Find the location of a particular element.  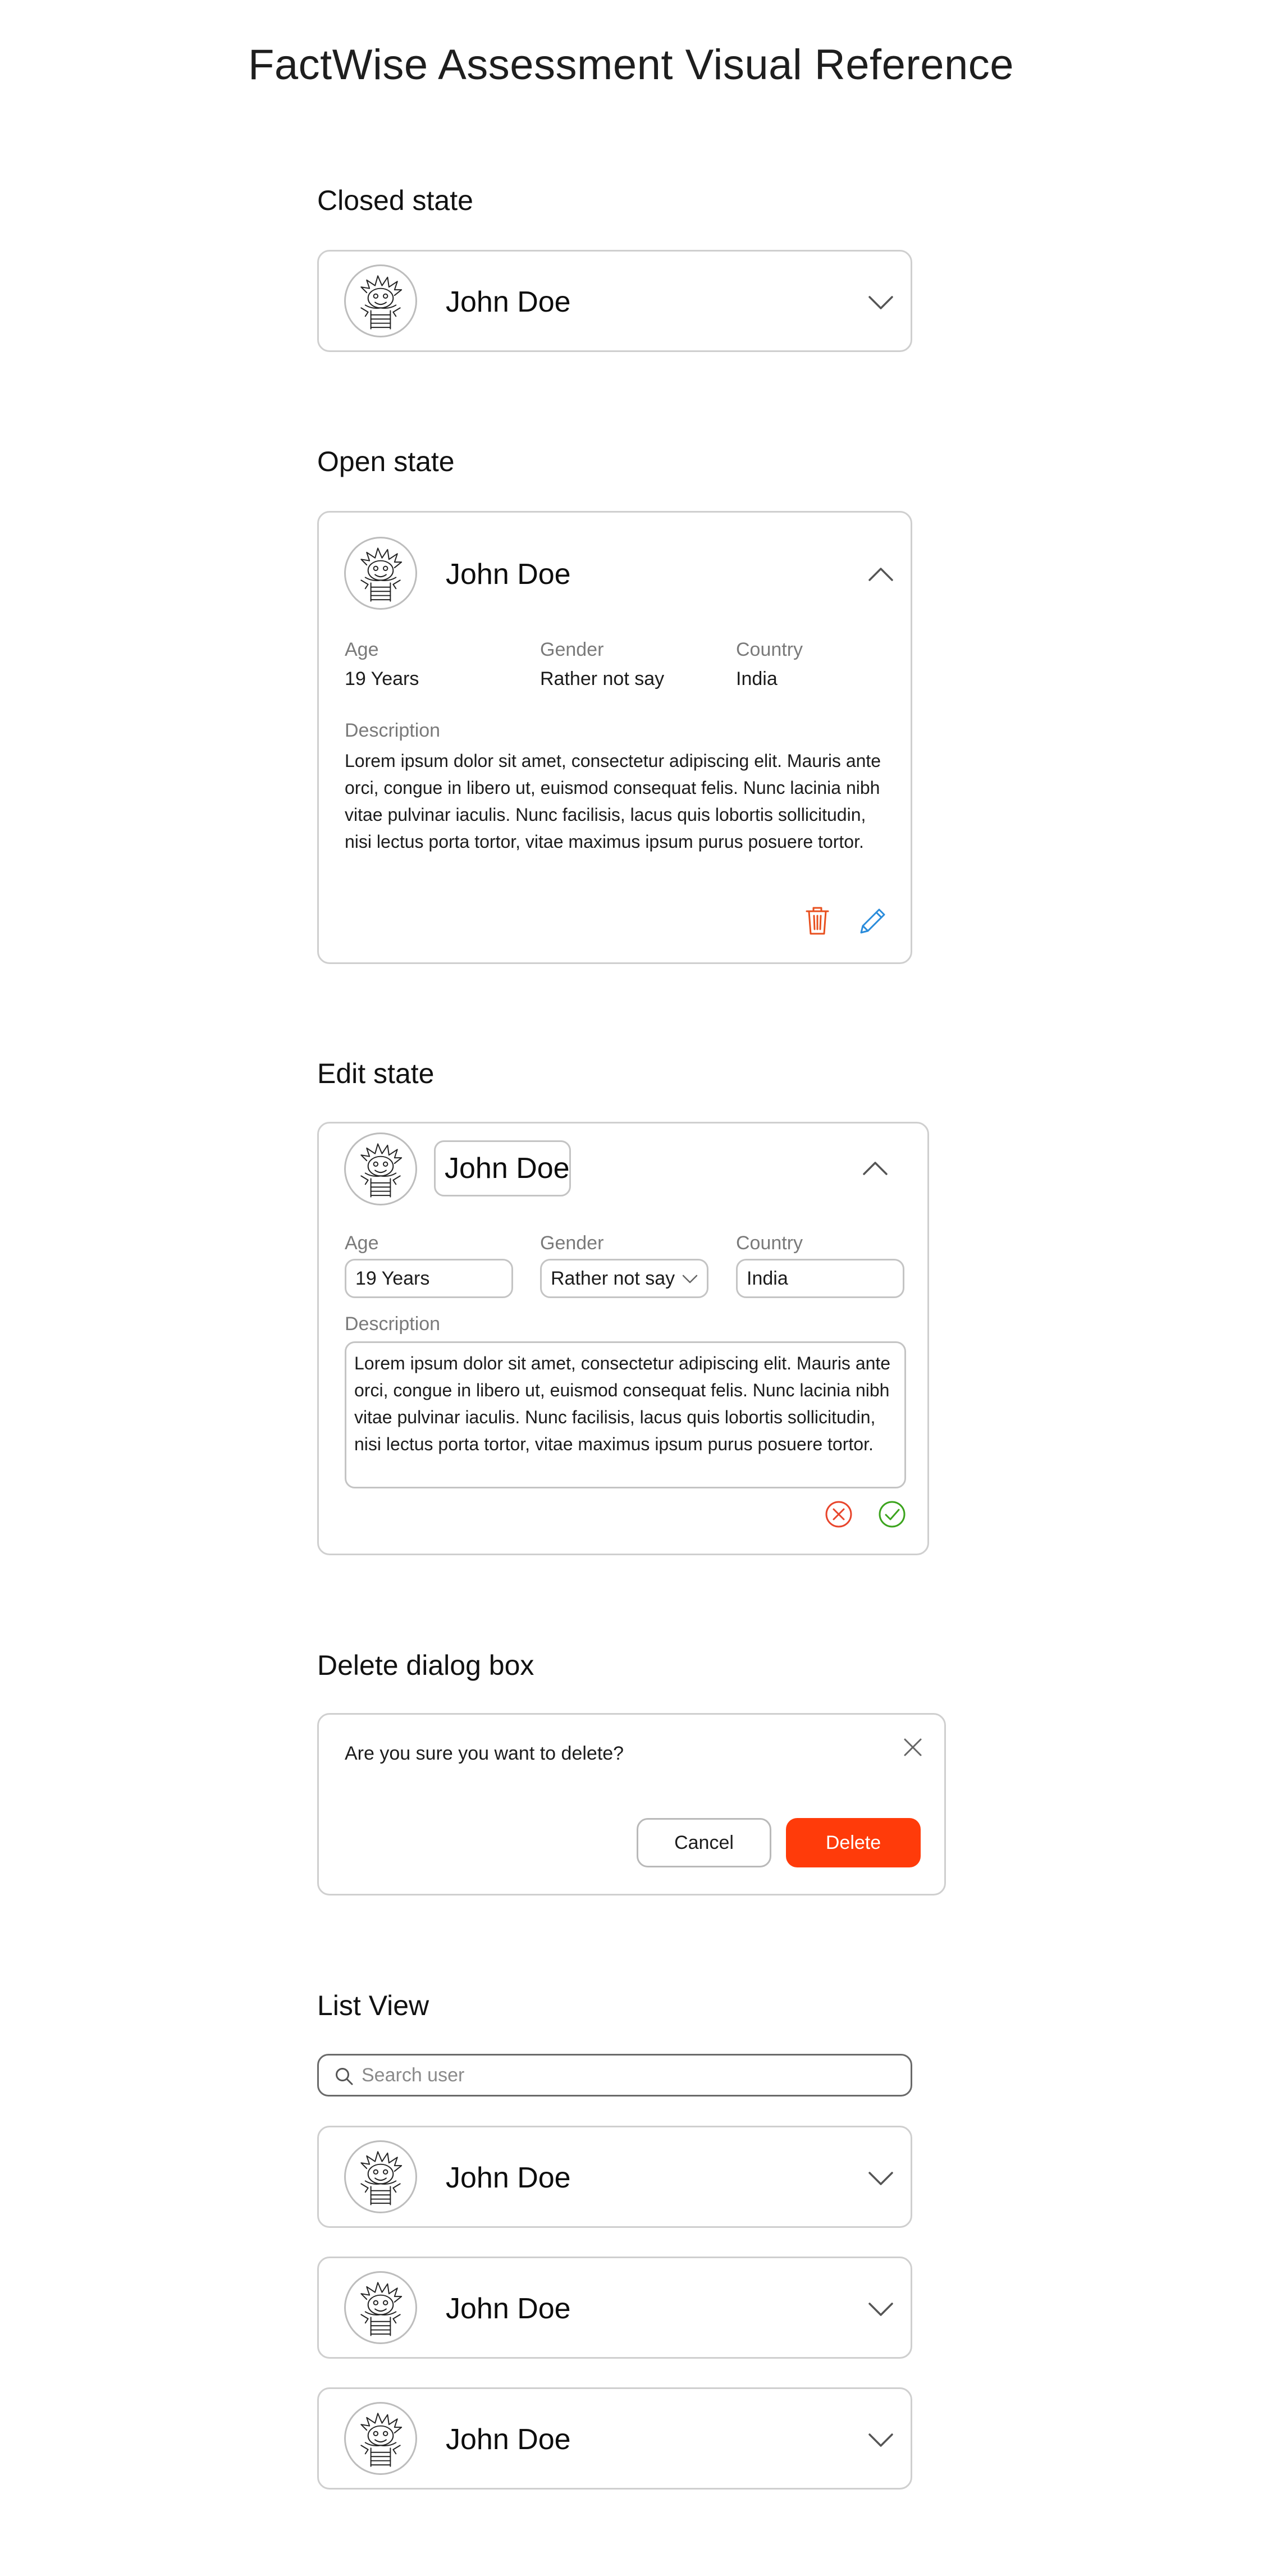

user-card-closed: John Doe is located at coordinates (614, 301).